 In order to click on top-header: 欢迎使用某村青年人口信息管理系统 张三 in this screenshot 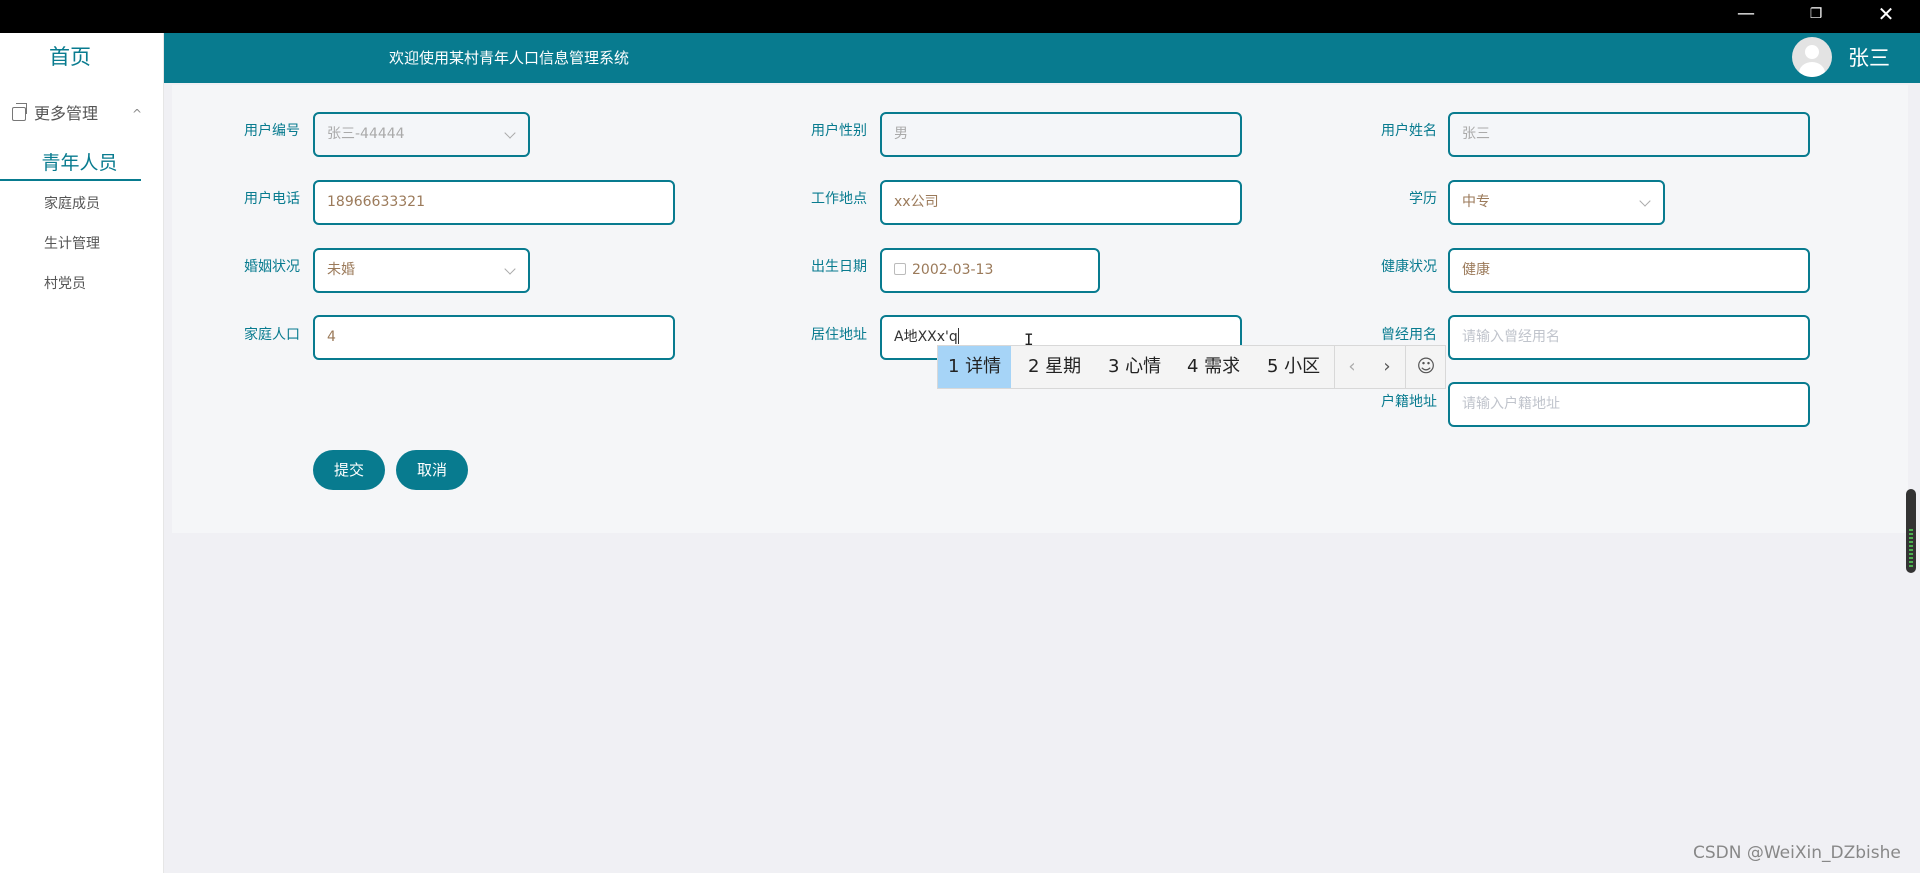, I will do `click(1042, 58)`.